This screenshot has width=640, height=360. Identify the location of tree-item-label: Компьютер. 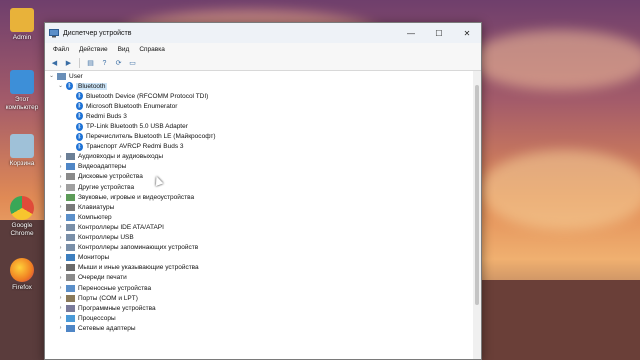
(95, 217).